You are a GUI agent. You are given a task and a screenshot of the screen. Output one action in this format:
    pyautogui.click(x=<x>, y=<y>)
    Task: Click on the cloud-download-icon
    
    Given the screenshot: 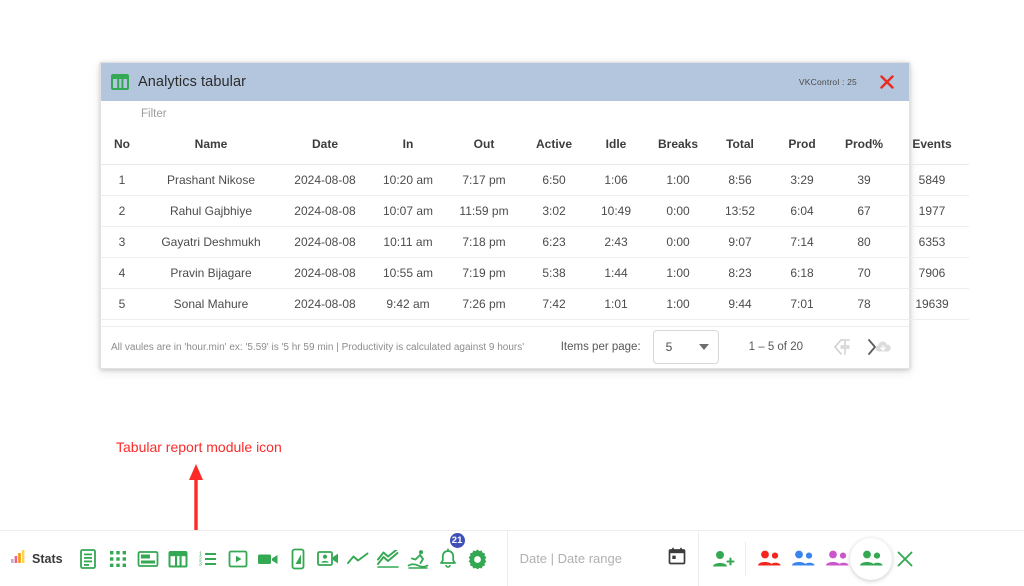 What is the action you would take?
    pyautogui.click(x=884, y=348)
    